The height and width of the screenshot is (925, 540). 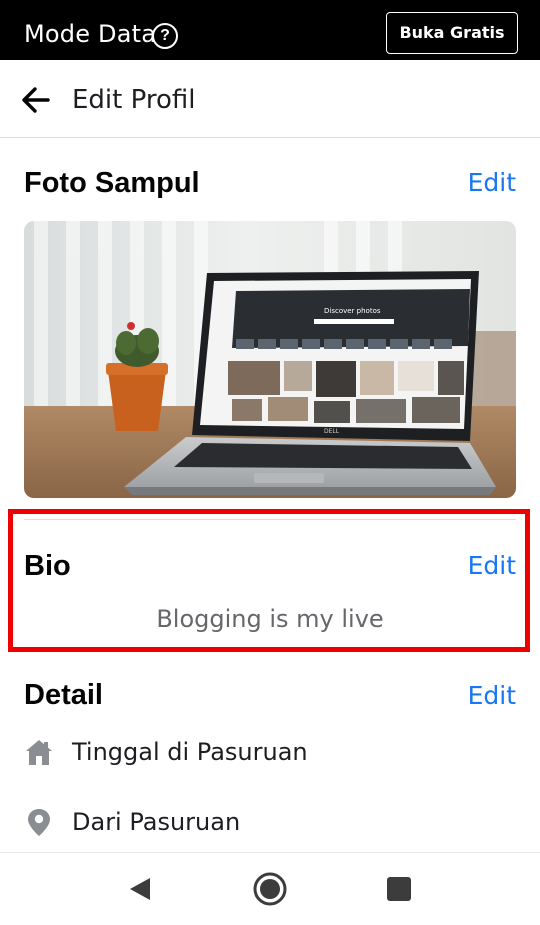 What do you see at coordinates (112, 183) in the screenshot?
I see `cover-photo-title: Foto Sampul` at bounding box center [112, 183].